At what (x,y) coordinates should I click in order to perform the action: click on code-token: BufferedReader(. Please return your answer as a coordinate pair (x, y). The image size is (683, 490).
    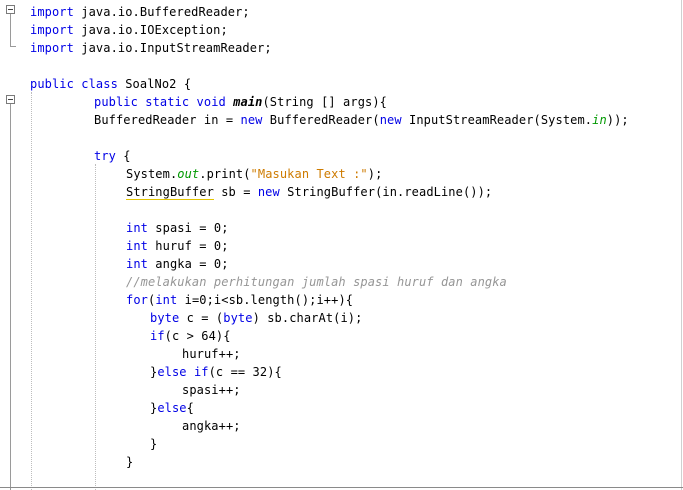
    Looking at the image, I should click on (321, 120).